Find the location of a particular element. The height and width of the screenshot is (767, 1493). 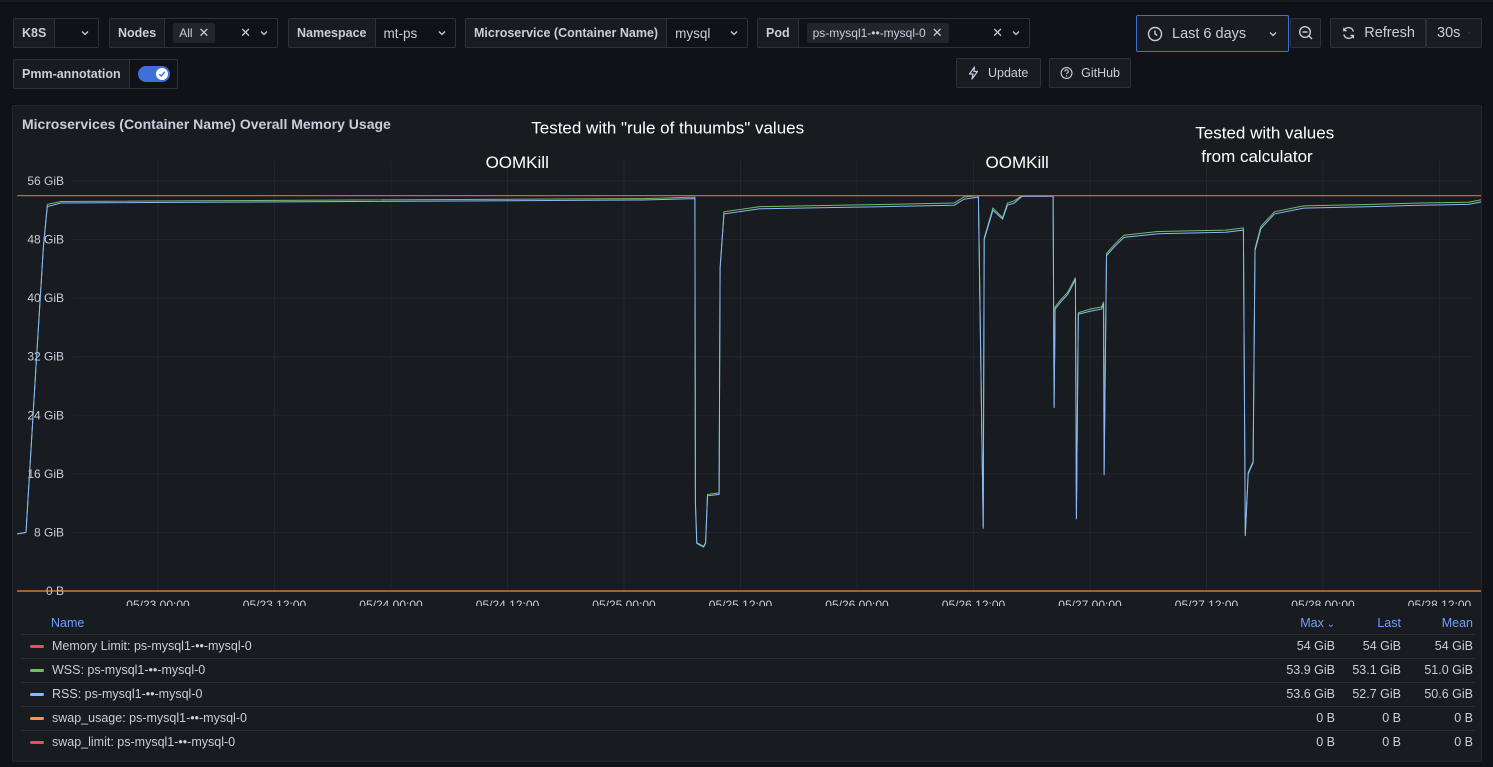

x-tick-label: 05/28 00:00 is located at coordinates (1323, 602).